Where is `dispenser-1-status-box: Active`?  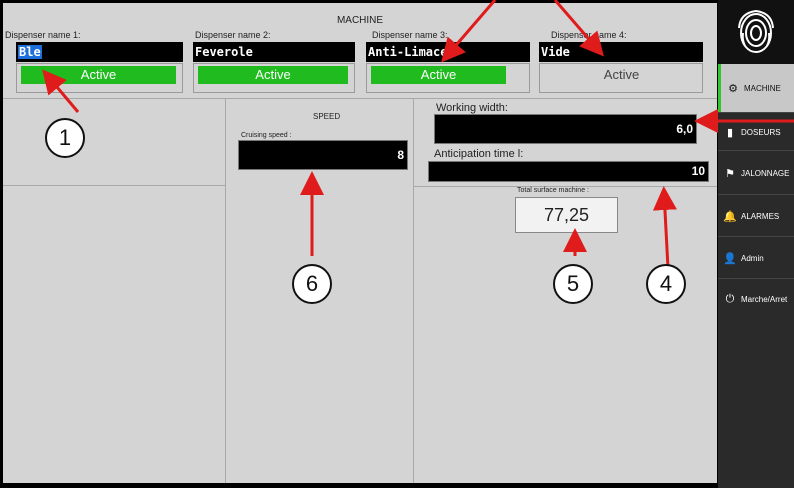
dispenser-1-status-box: Active is located at coordinates (99, 78).